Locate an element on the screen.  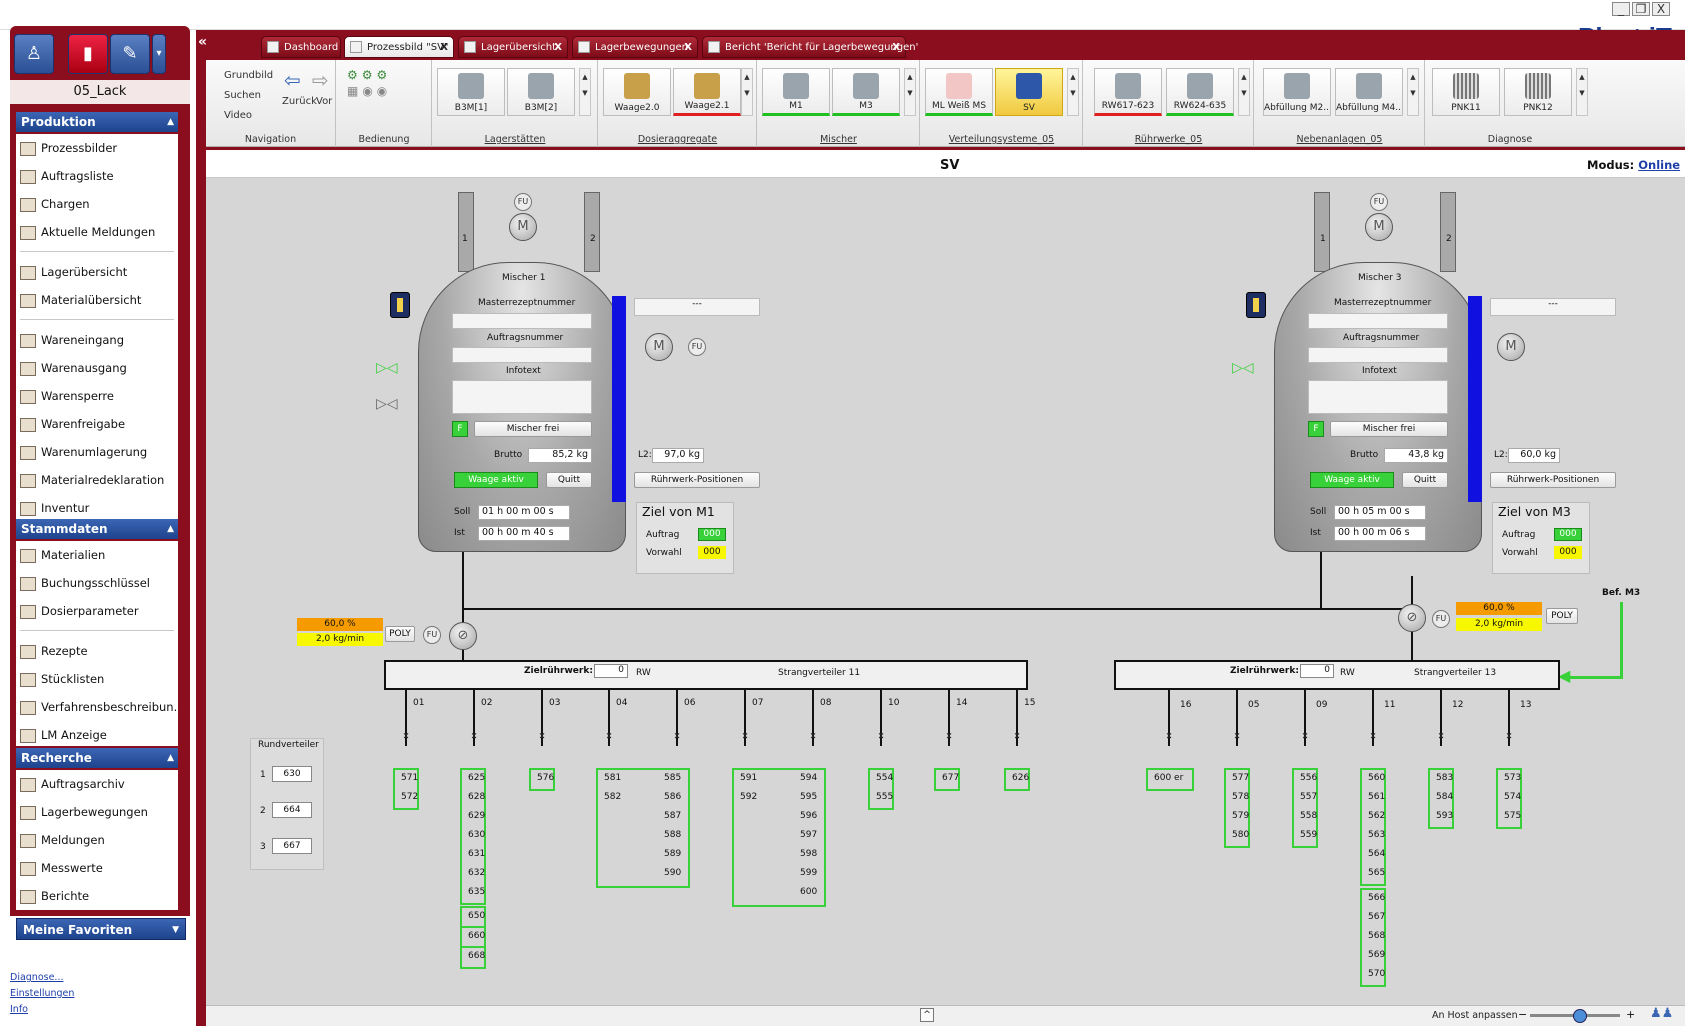
target-box-16: 600 er is located at coordinates (1170, 779).